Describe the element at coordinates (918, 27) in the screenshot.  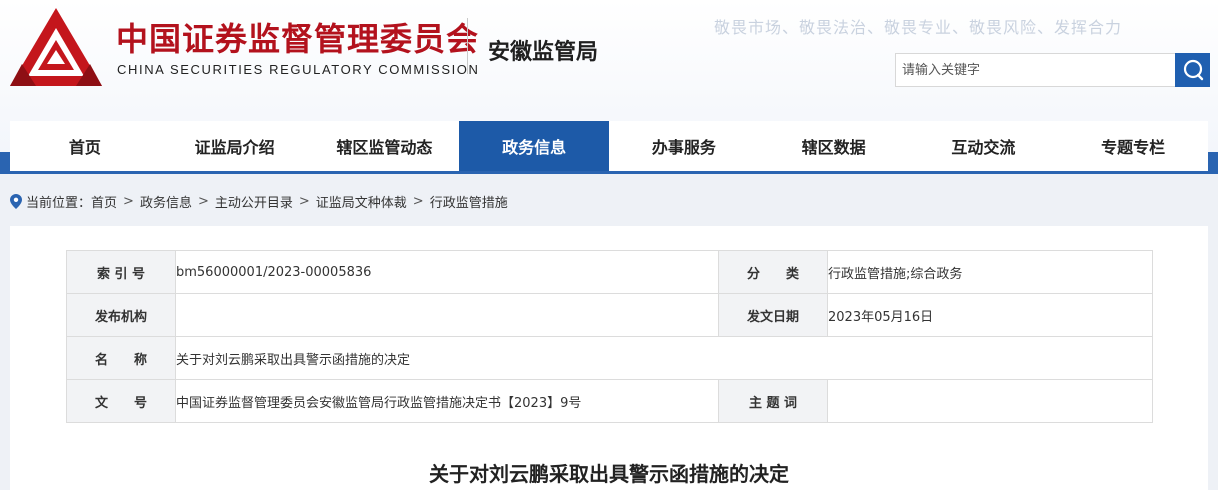
I see `slogan: 敬畏市场、敬畏法治、敬畏专业、敬畏风险、发挥合力` at that location.